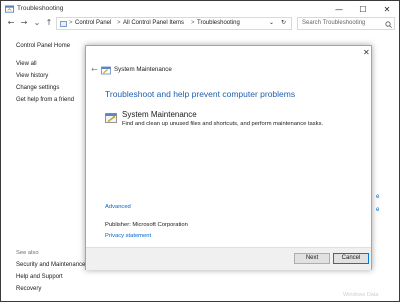 This screenshot has height=302, width=400. What do you see at coordinates (50, 265) in the screenshot?
I see `see-also-security-maintenance: Security and Maintenance` at bounding box center [50, 265].